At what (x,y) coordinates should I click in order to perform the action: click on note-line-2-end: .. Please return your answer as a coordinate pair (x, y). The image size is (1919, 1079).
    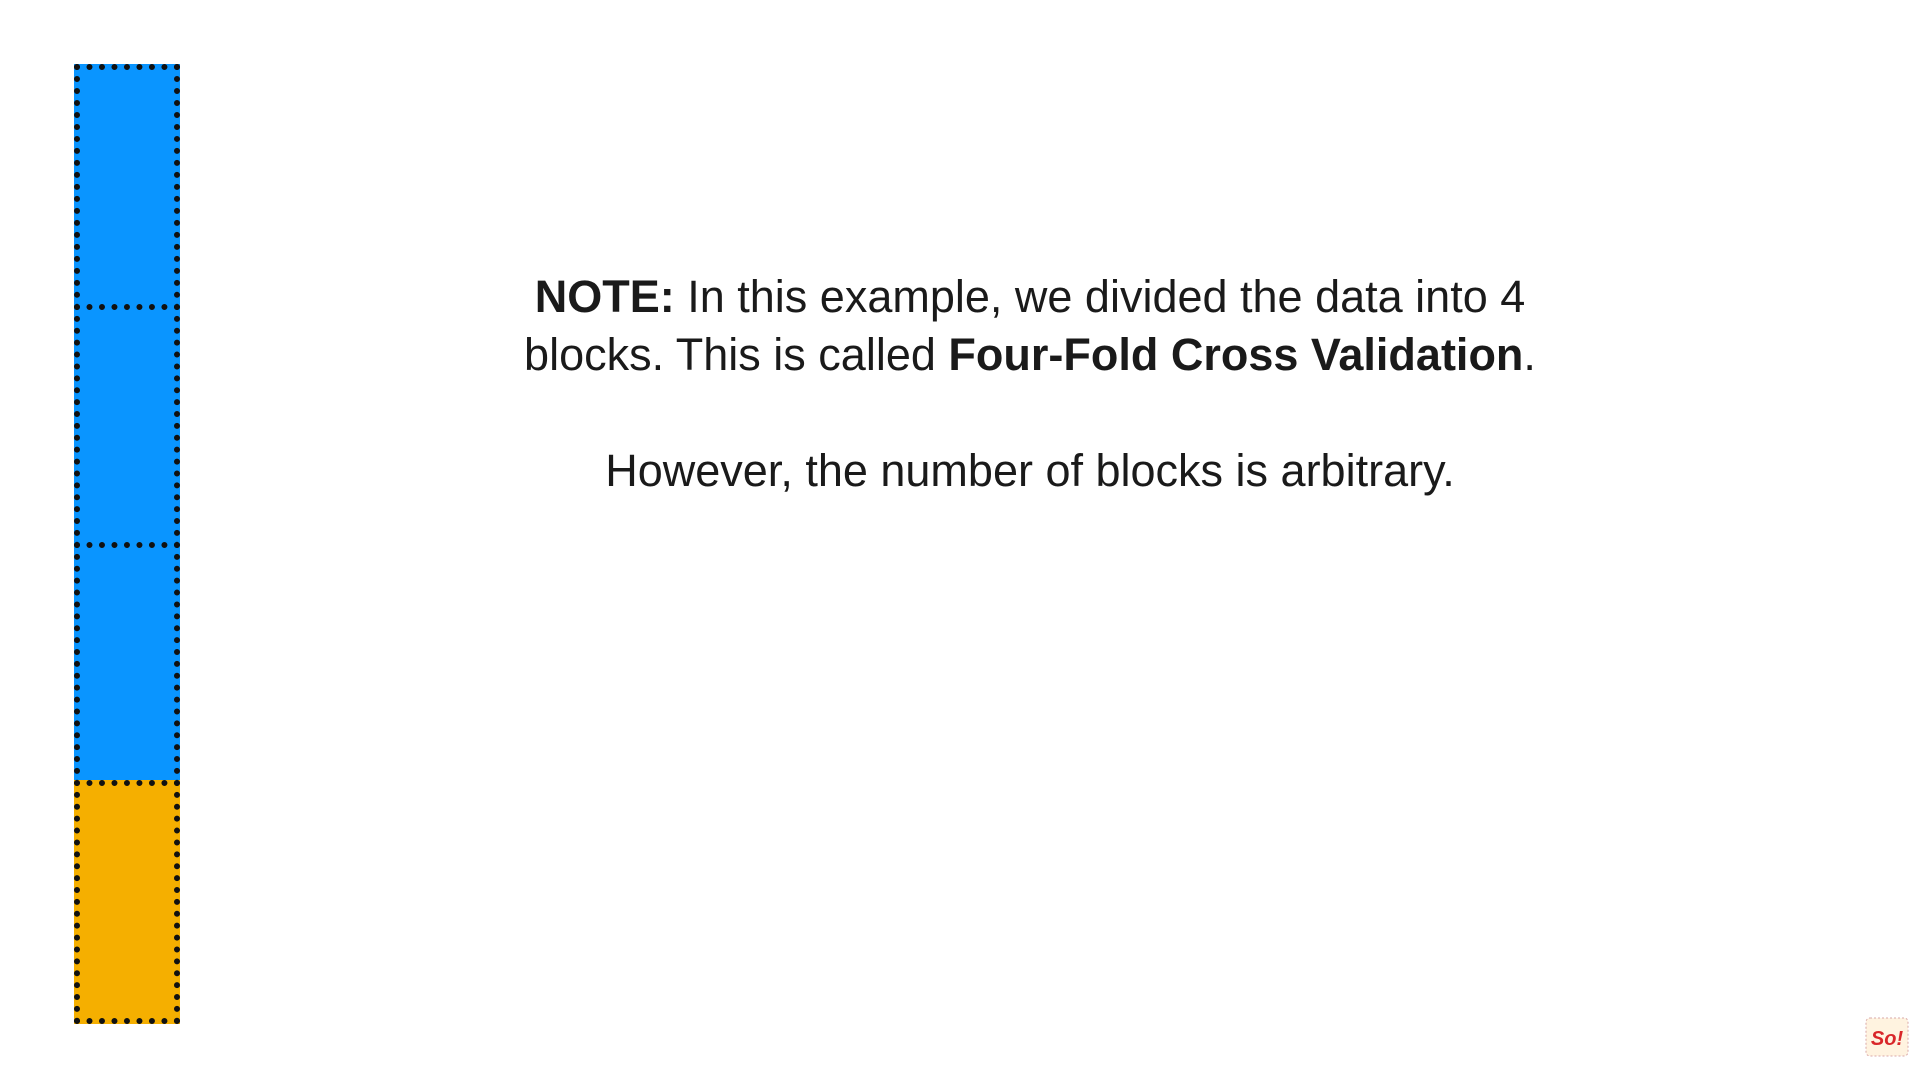
    Looking at the image, I should click on (1529, 354).